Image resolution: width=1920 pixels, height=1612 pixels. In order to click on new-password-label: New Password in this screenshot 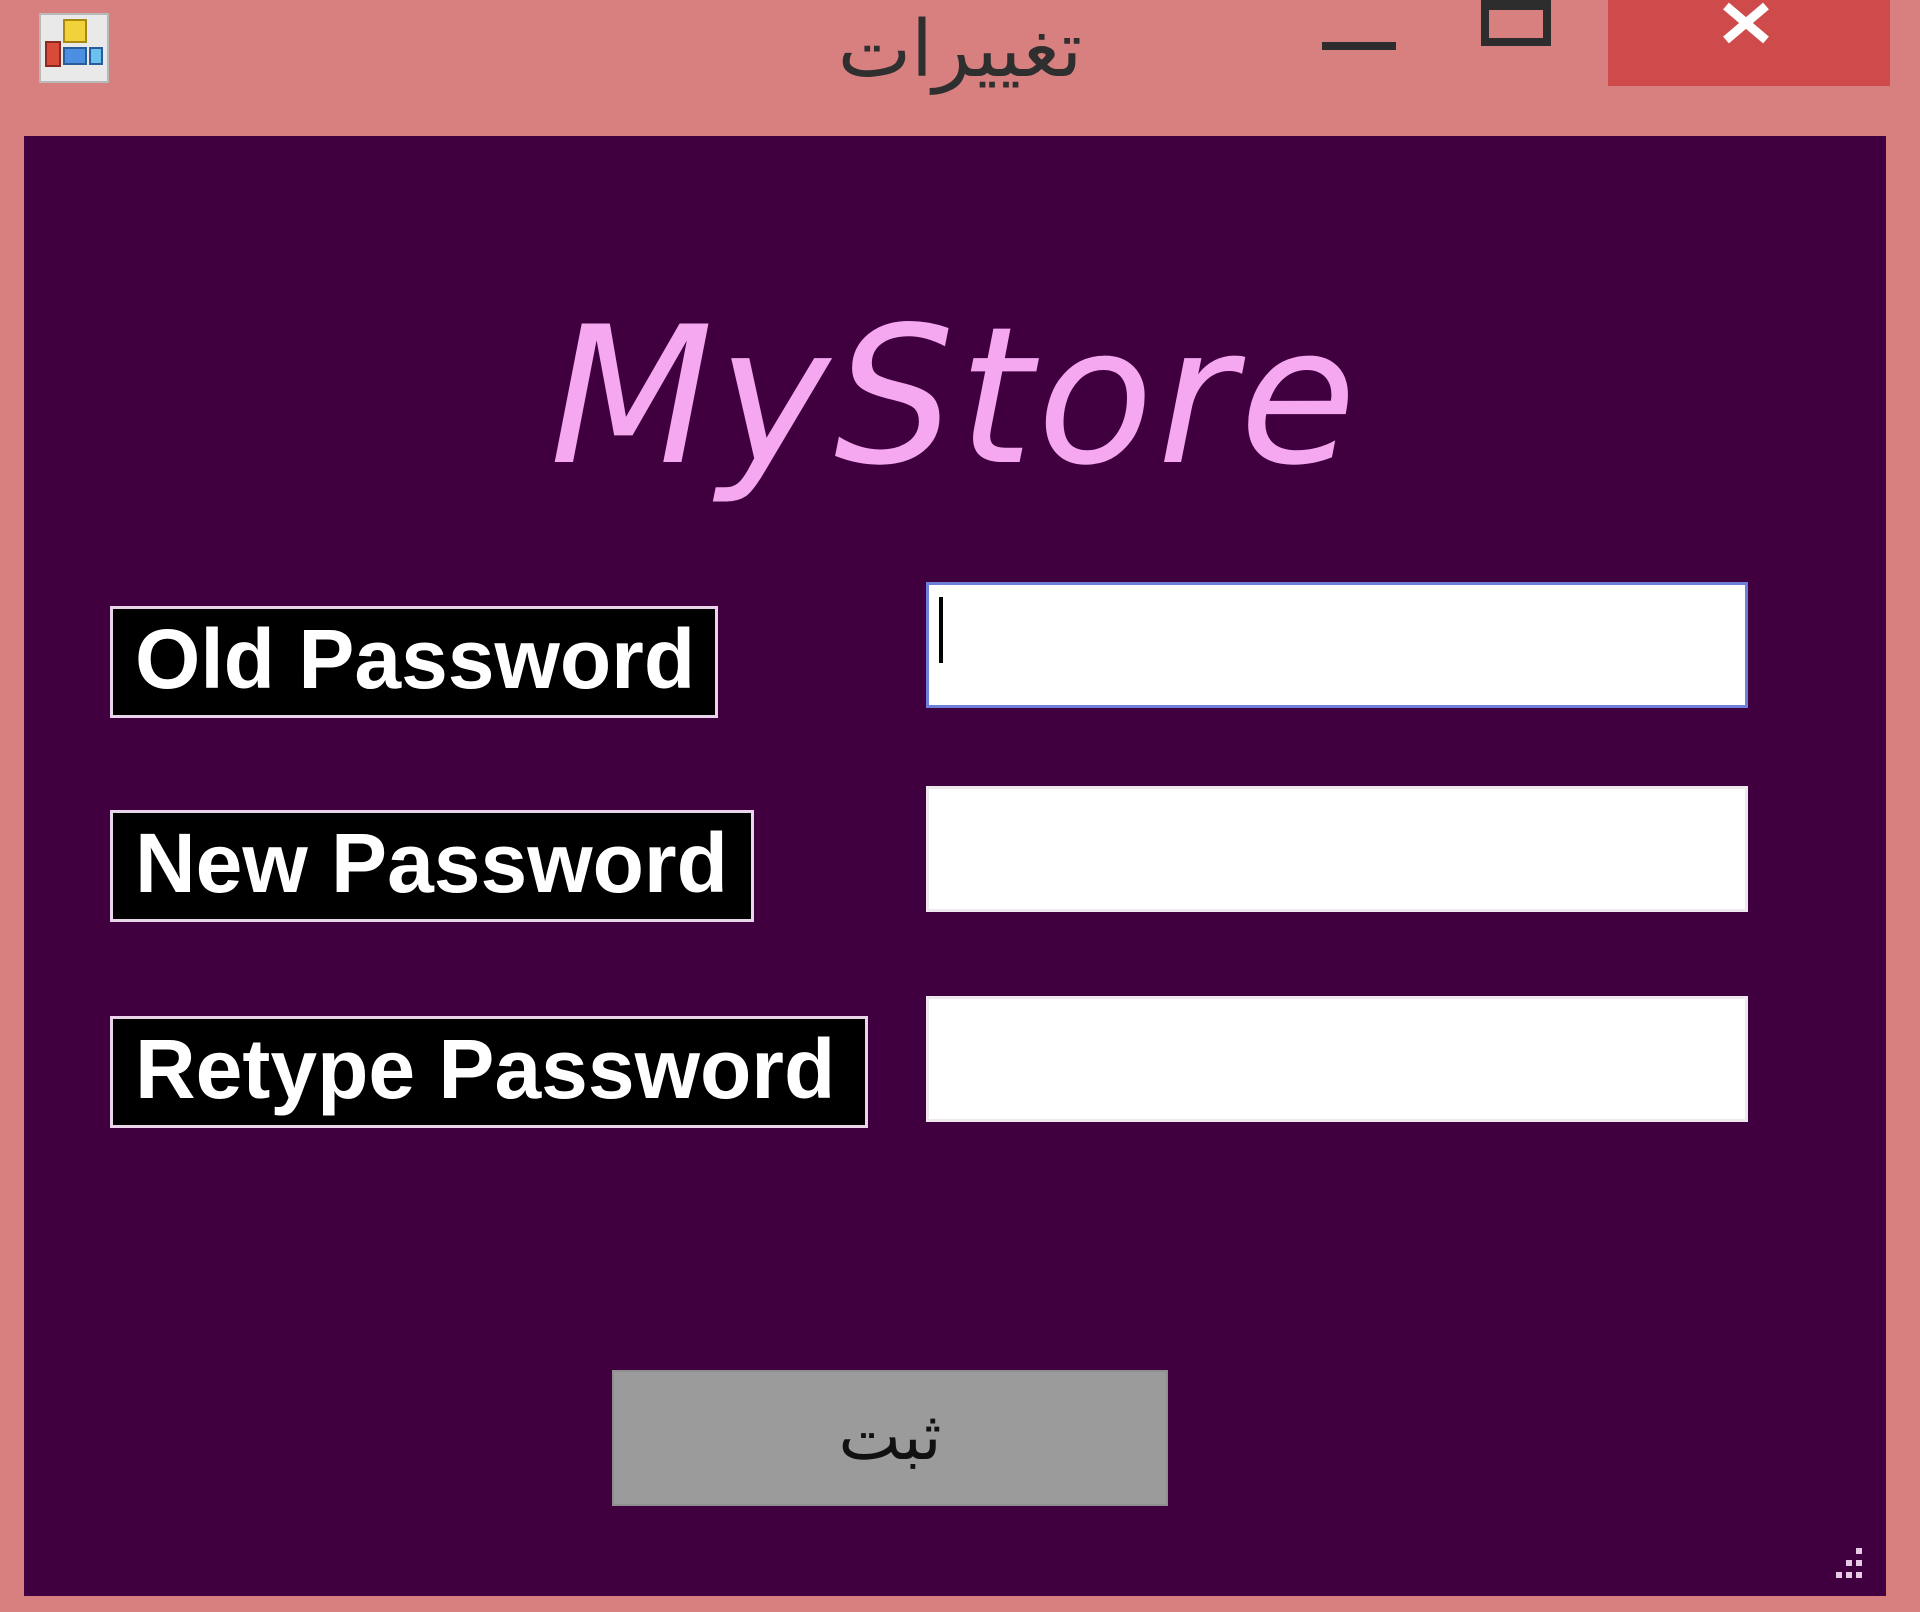, I will do `click(432, 866)`.